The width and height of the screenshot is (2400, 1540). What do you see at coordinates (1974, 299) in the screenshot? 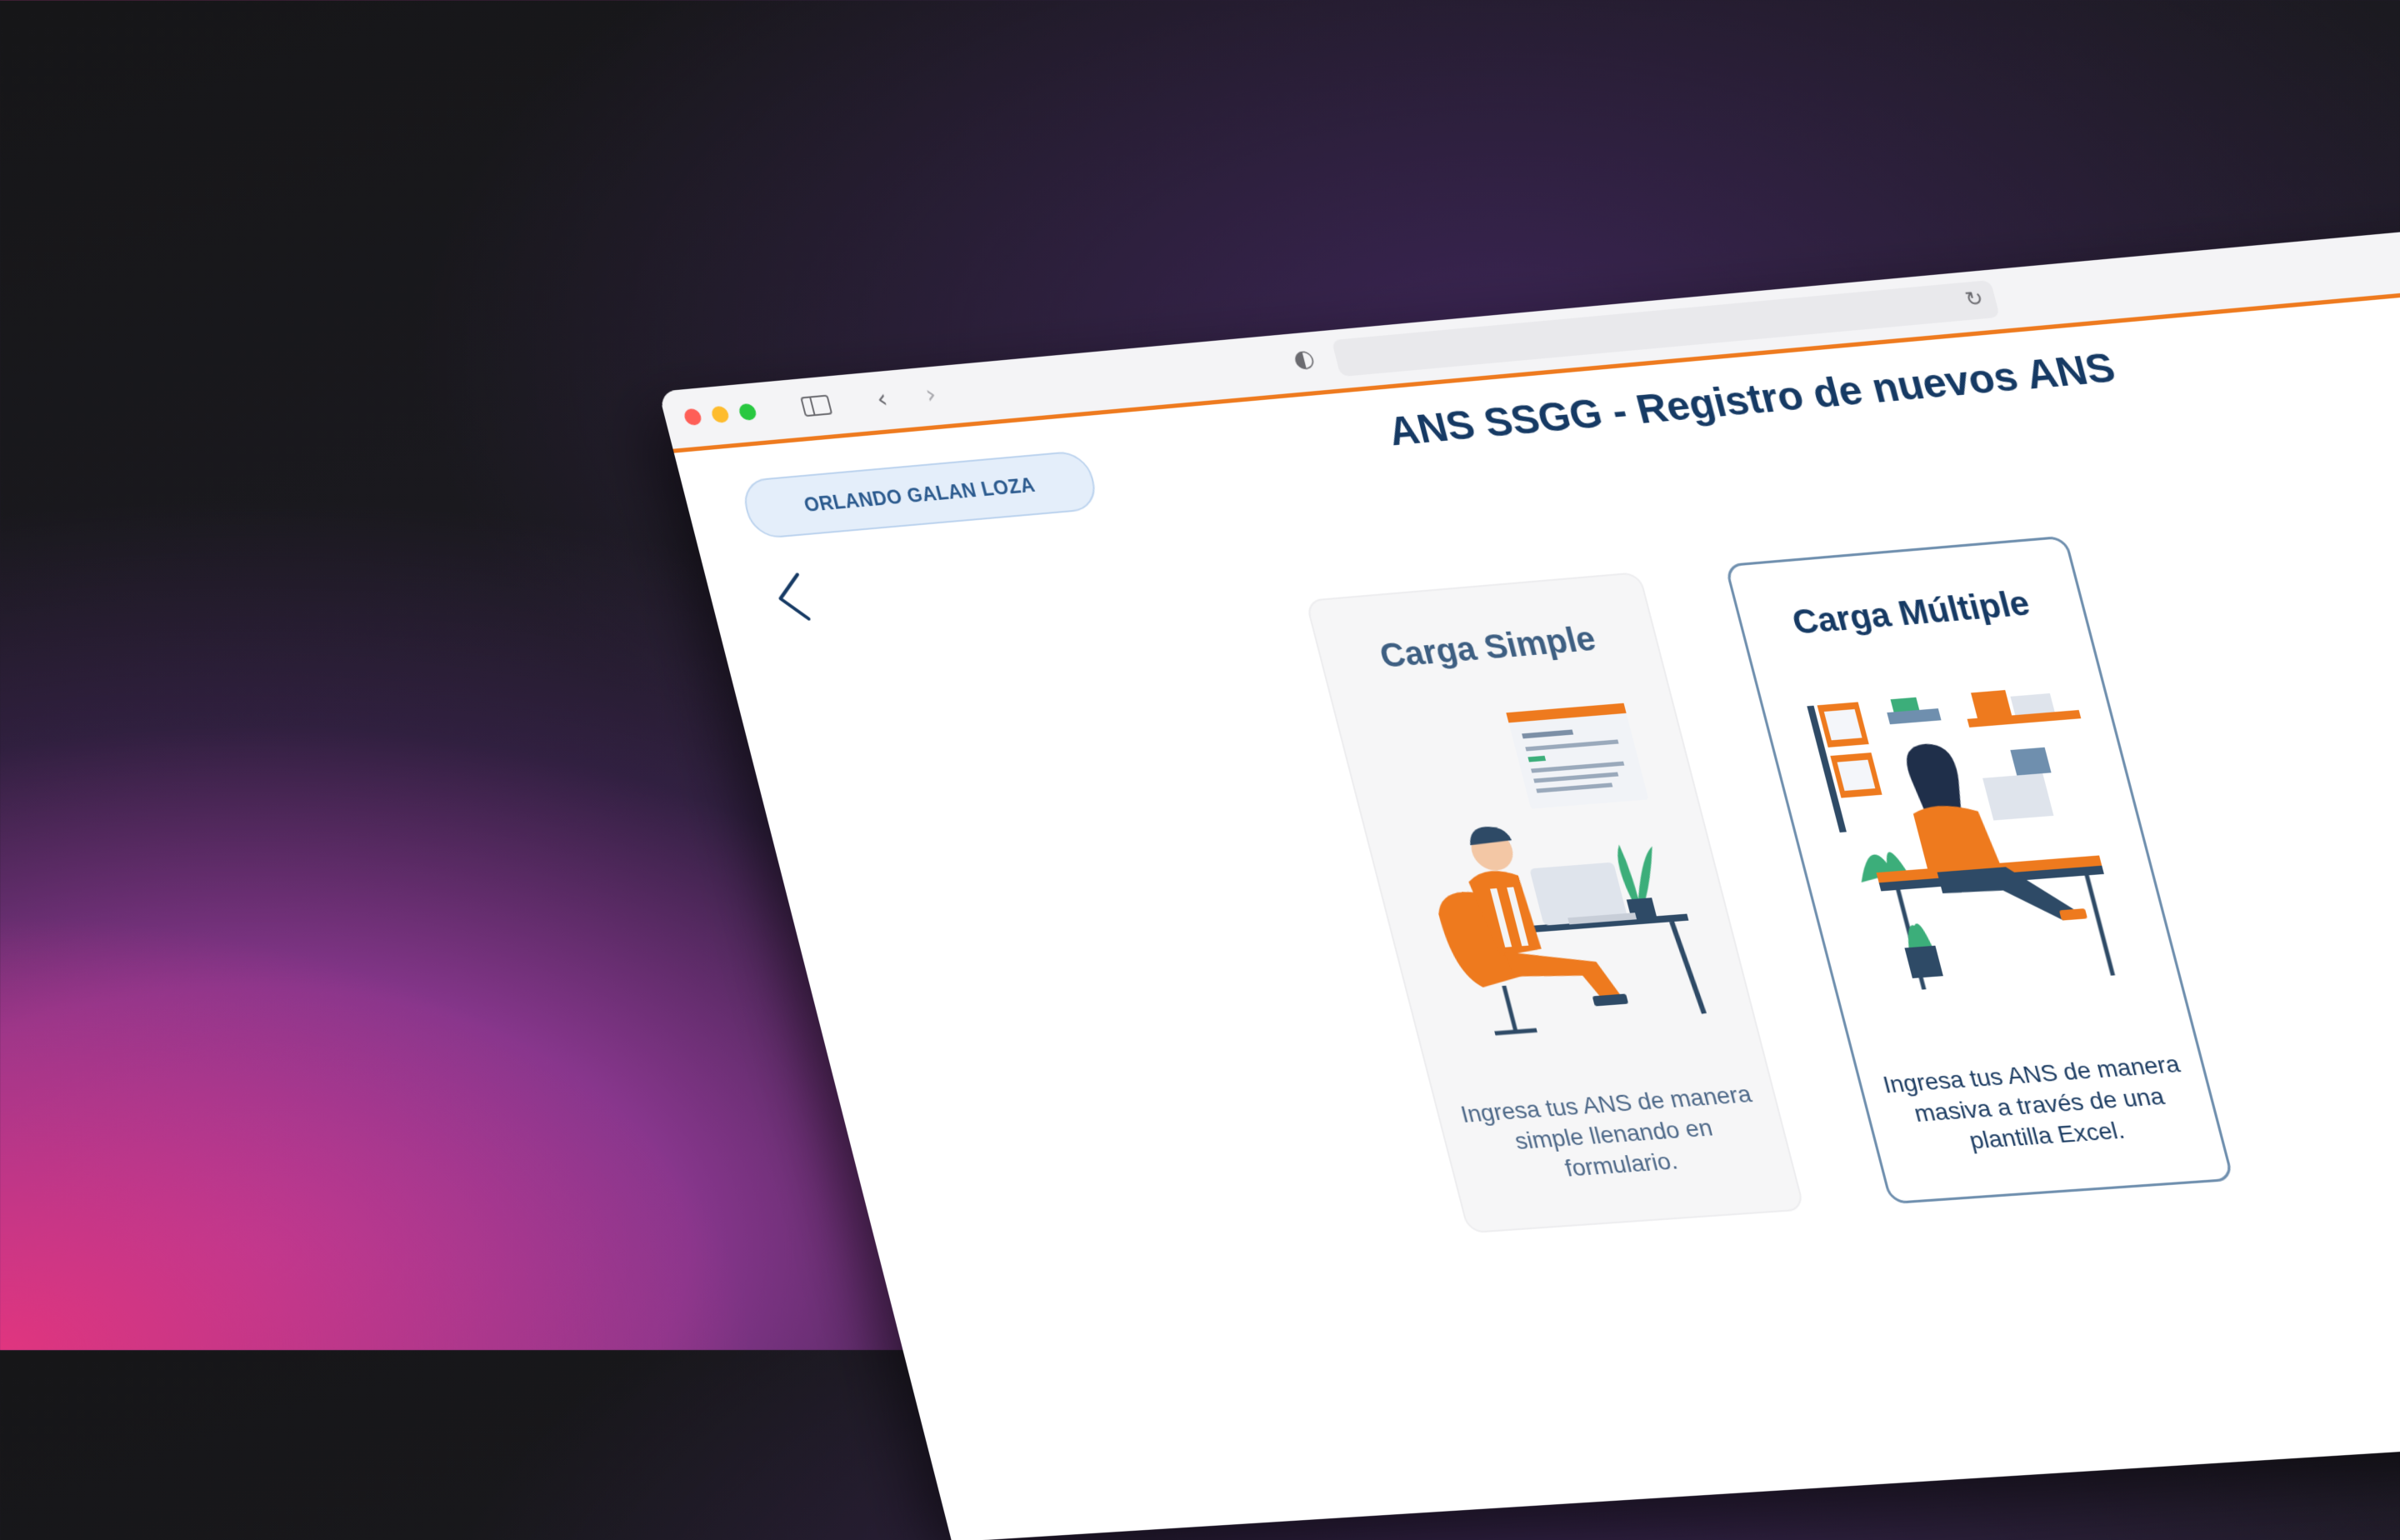
I see `reload-icon: ↻` at bounding box center [1974, 299].